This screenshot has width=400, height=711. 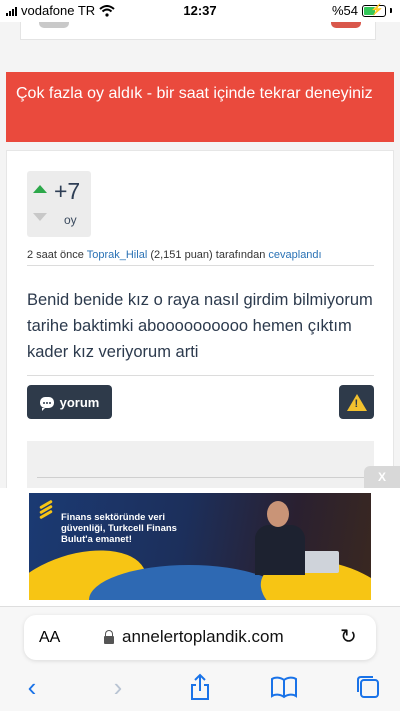 I want to click on address-bar: AA annelertoplandik.com ↻, so click(x=200, y=637).